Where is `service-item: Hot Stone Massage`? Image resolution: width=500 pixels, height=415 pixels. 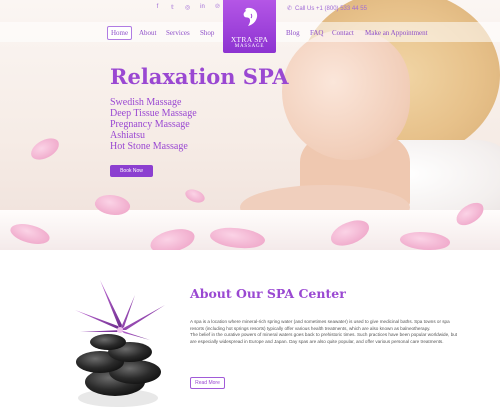 service-item: Hot Stone Massage is located at coordinates (153, 146).